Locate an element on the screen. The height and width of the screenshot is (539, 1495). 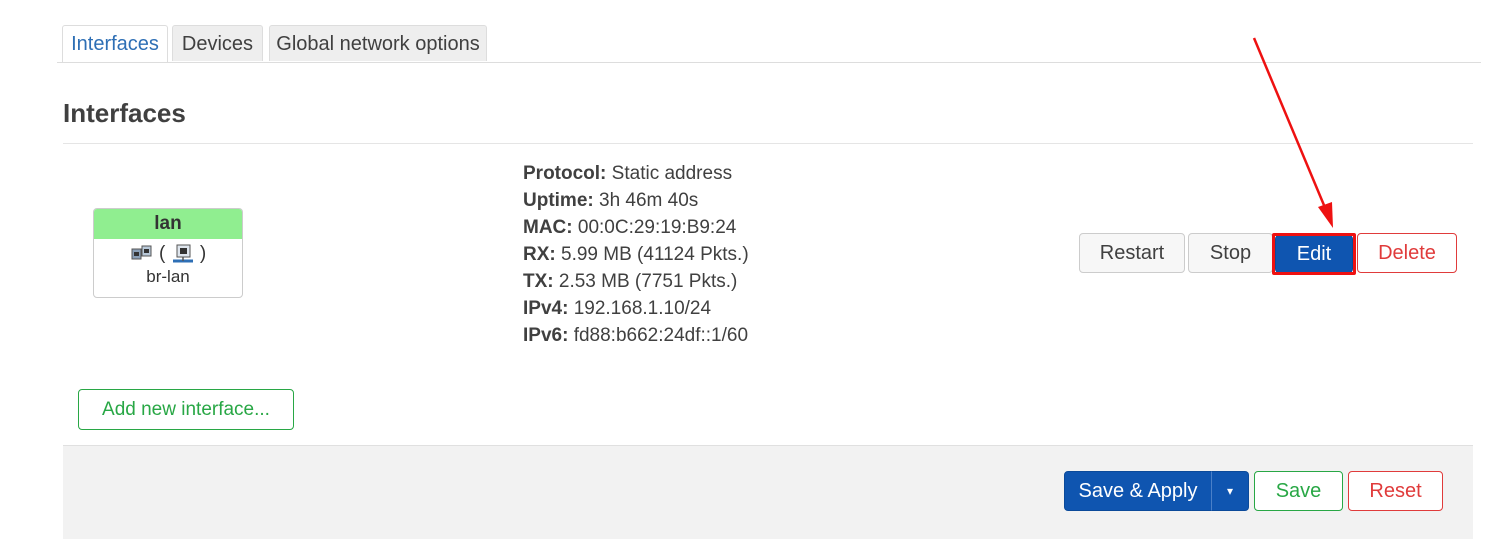
divider is located at coordinates (768, 143).